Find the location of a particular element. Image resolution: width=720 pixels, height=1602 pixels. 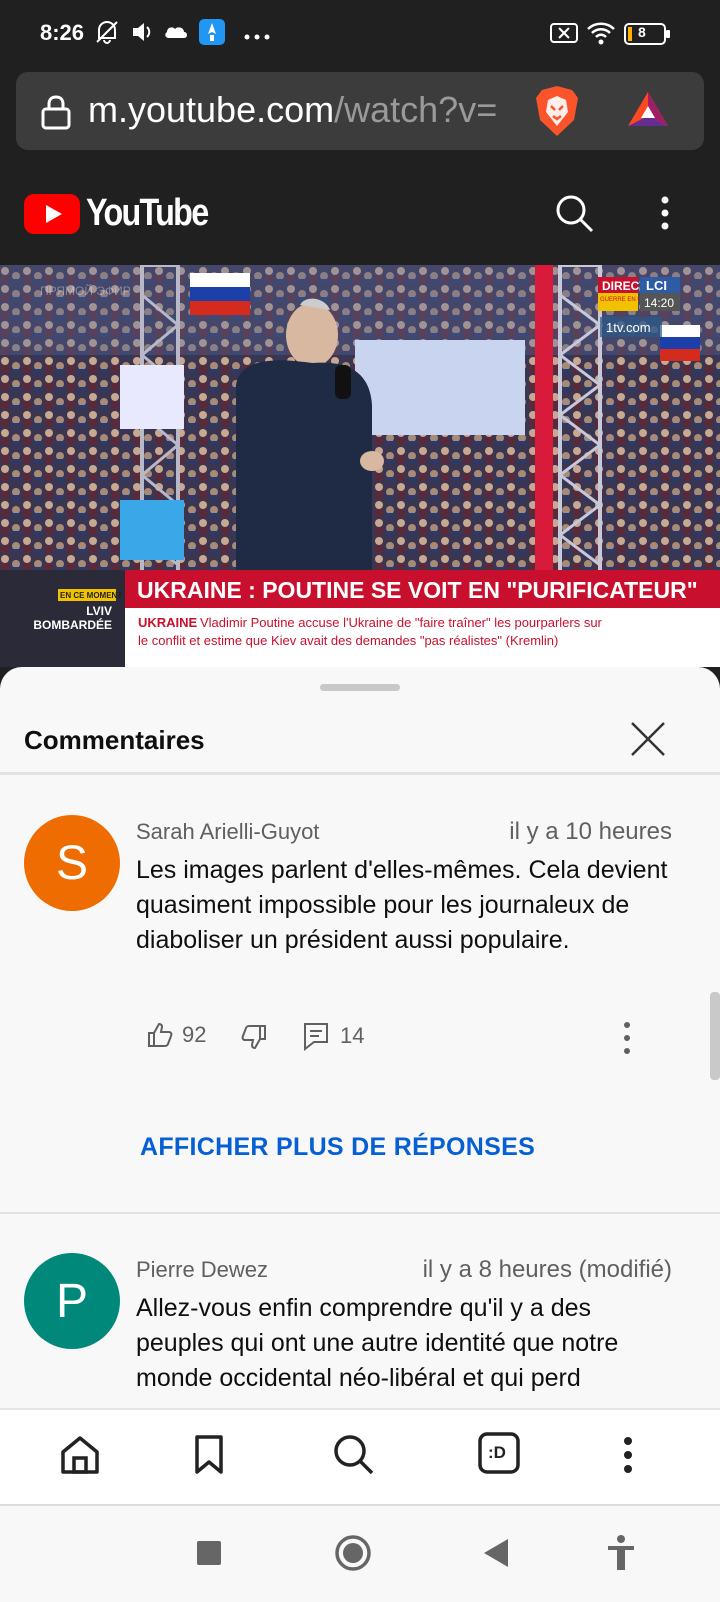

thumb-down-icon is located at coordinates (253, 1037).